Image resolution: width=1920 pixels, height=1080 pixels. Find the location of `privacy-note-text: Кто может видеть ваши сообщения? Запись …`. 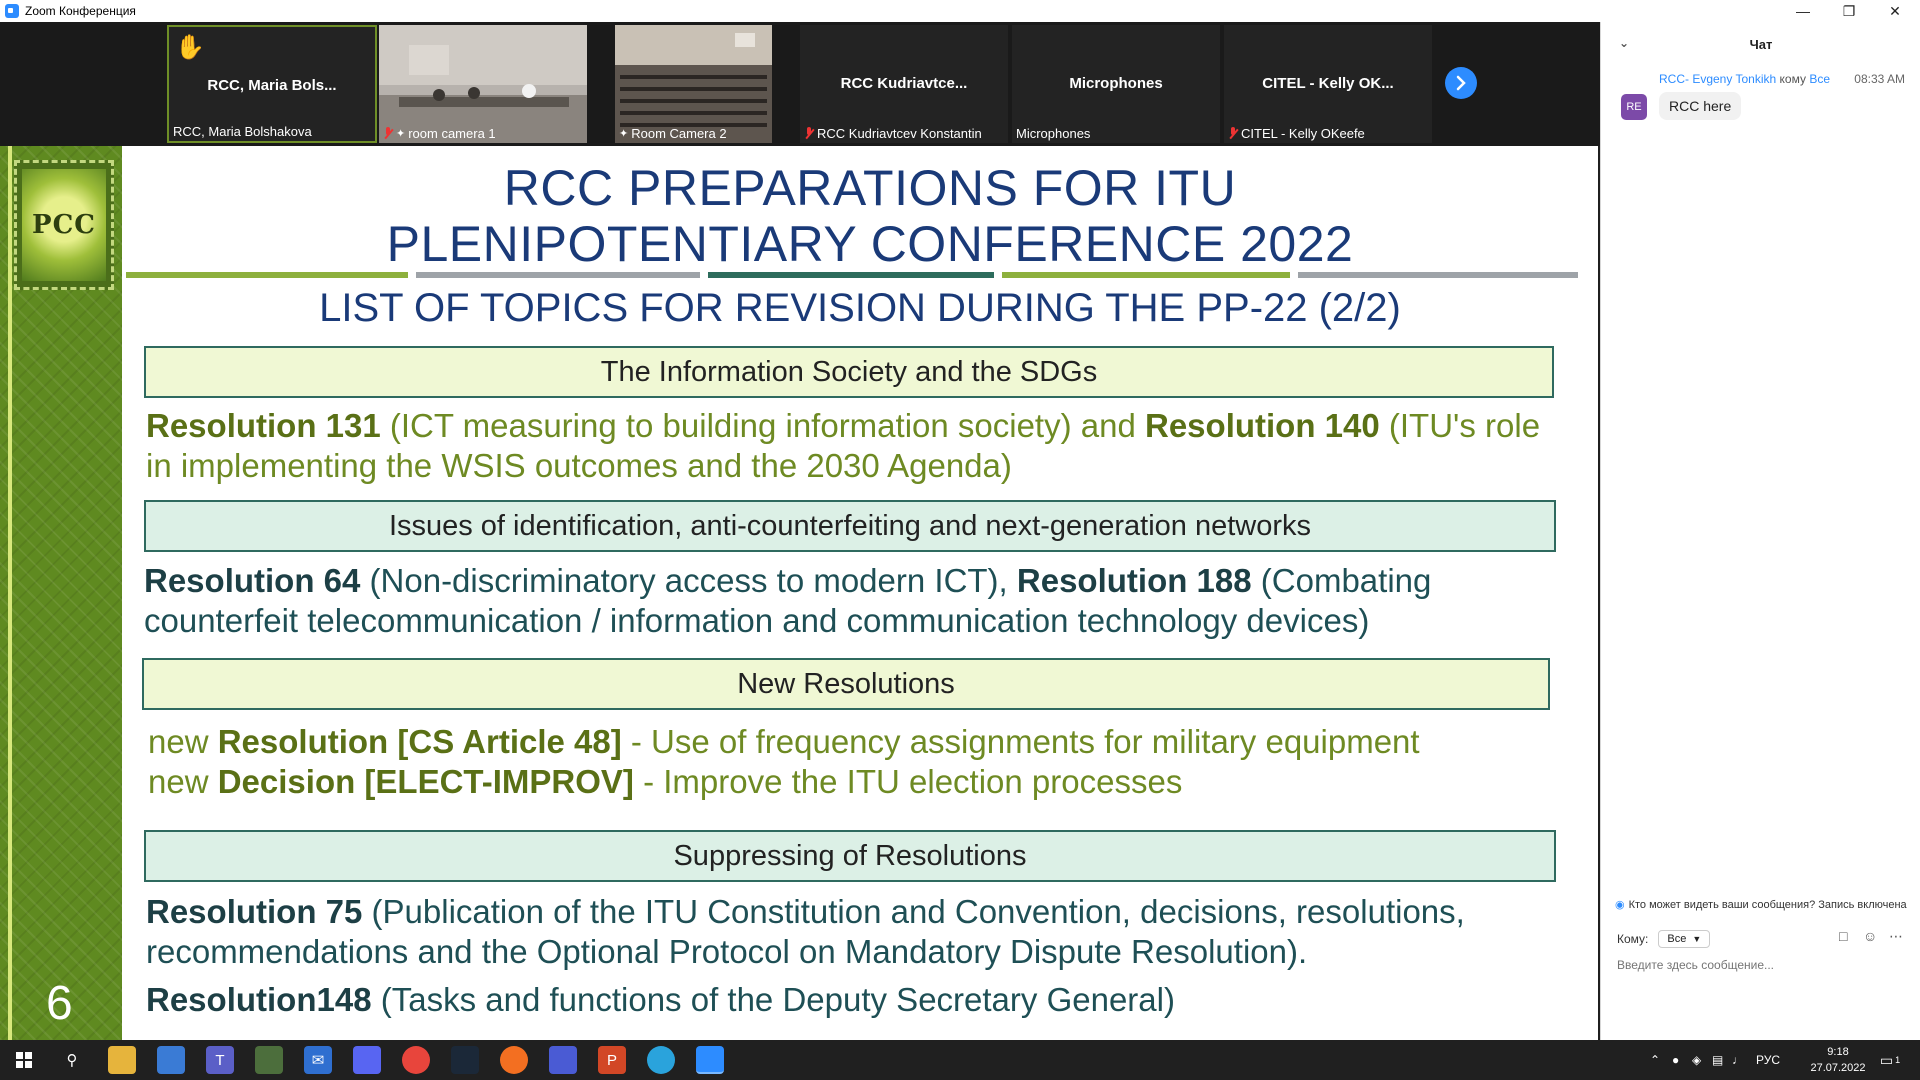

privacy-note-text: Кто может видеть ваши сообщения? Запись … is located at coordinates (1767, 904).